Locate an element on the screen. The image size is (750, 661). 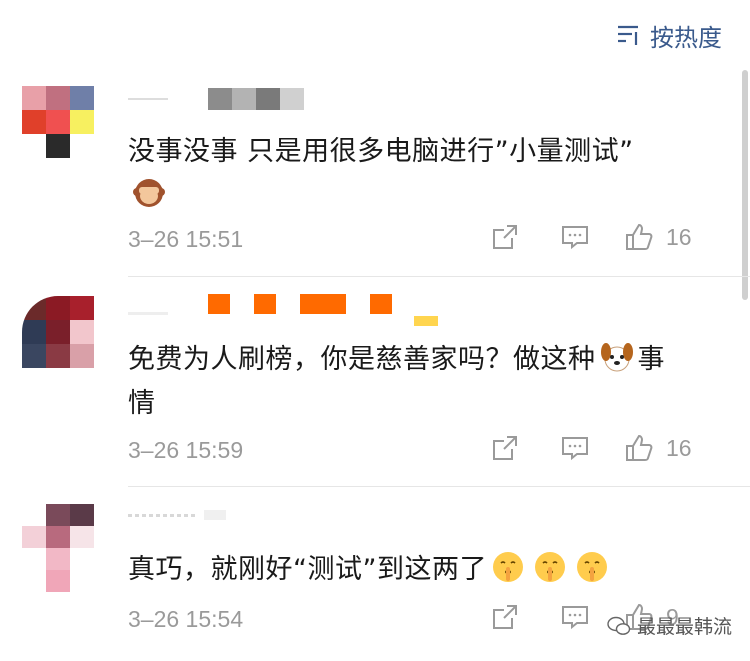
watermark-label: 最最最韩流 is located at coordinates (684, 627).